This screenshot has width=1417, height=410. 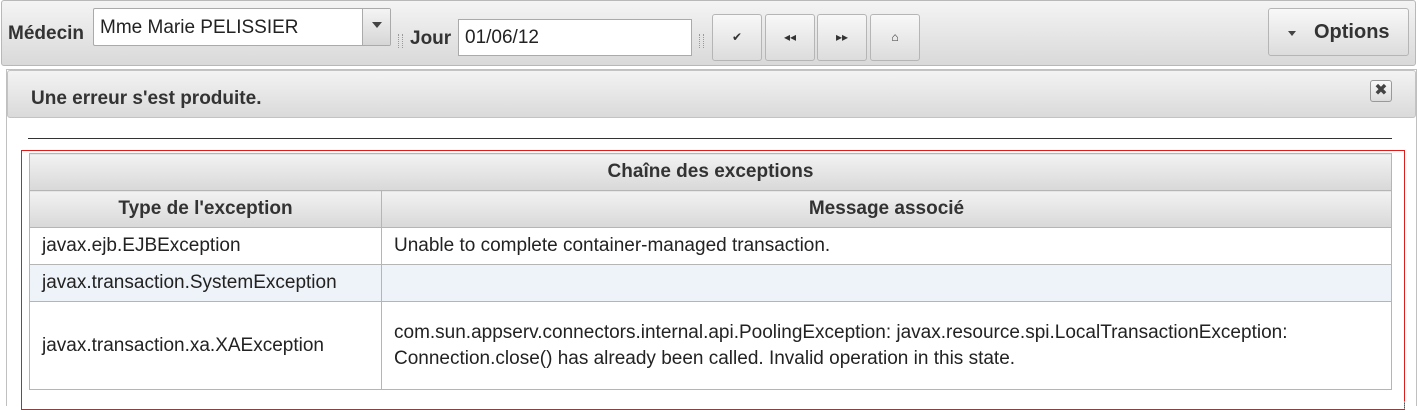 What do you see at coordinates (886, 209) in the screenshot?
I see `column-header-message: Message associé` at bounding box center [886, 209].